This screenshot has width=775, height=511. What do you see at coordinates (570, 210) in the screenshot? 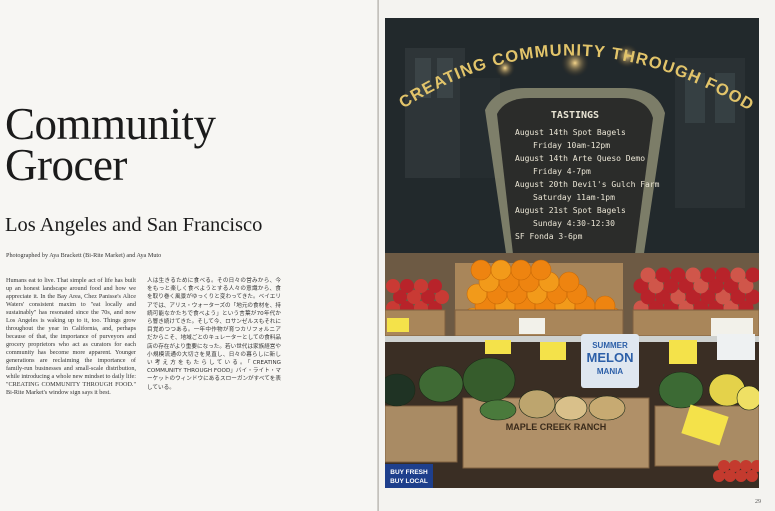
I see `board-line: August 21st Spot Bagels` at bounding box center [570, 210].